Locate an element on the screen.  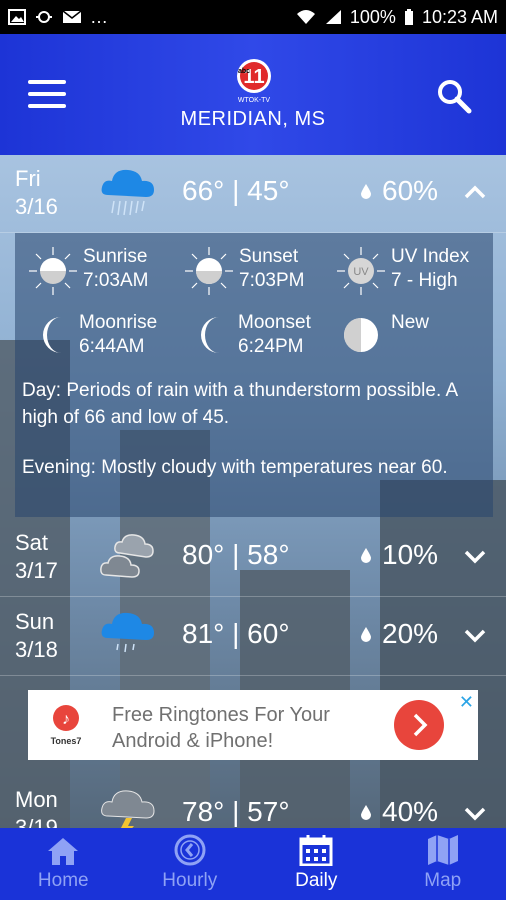
precip-chance: 20% is located at coordinates (399, 634).